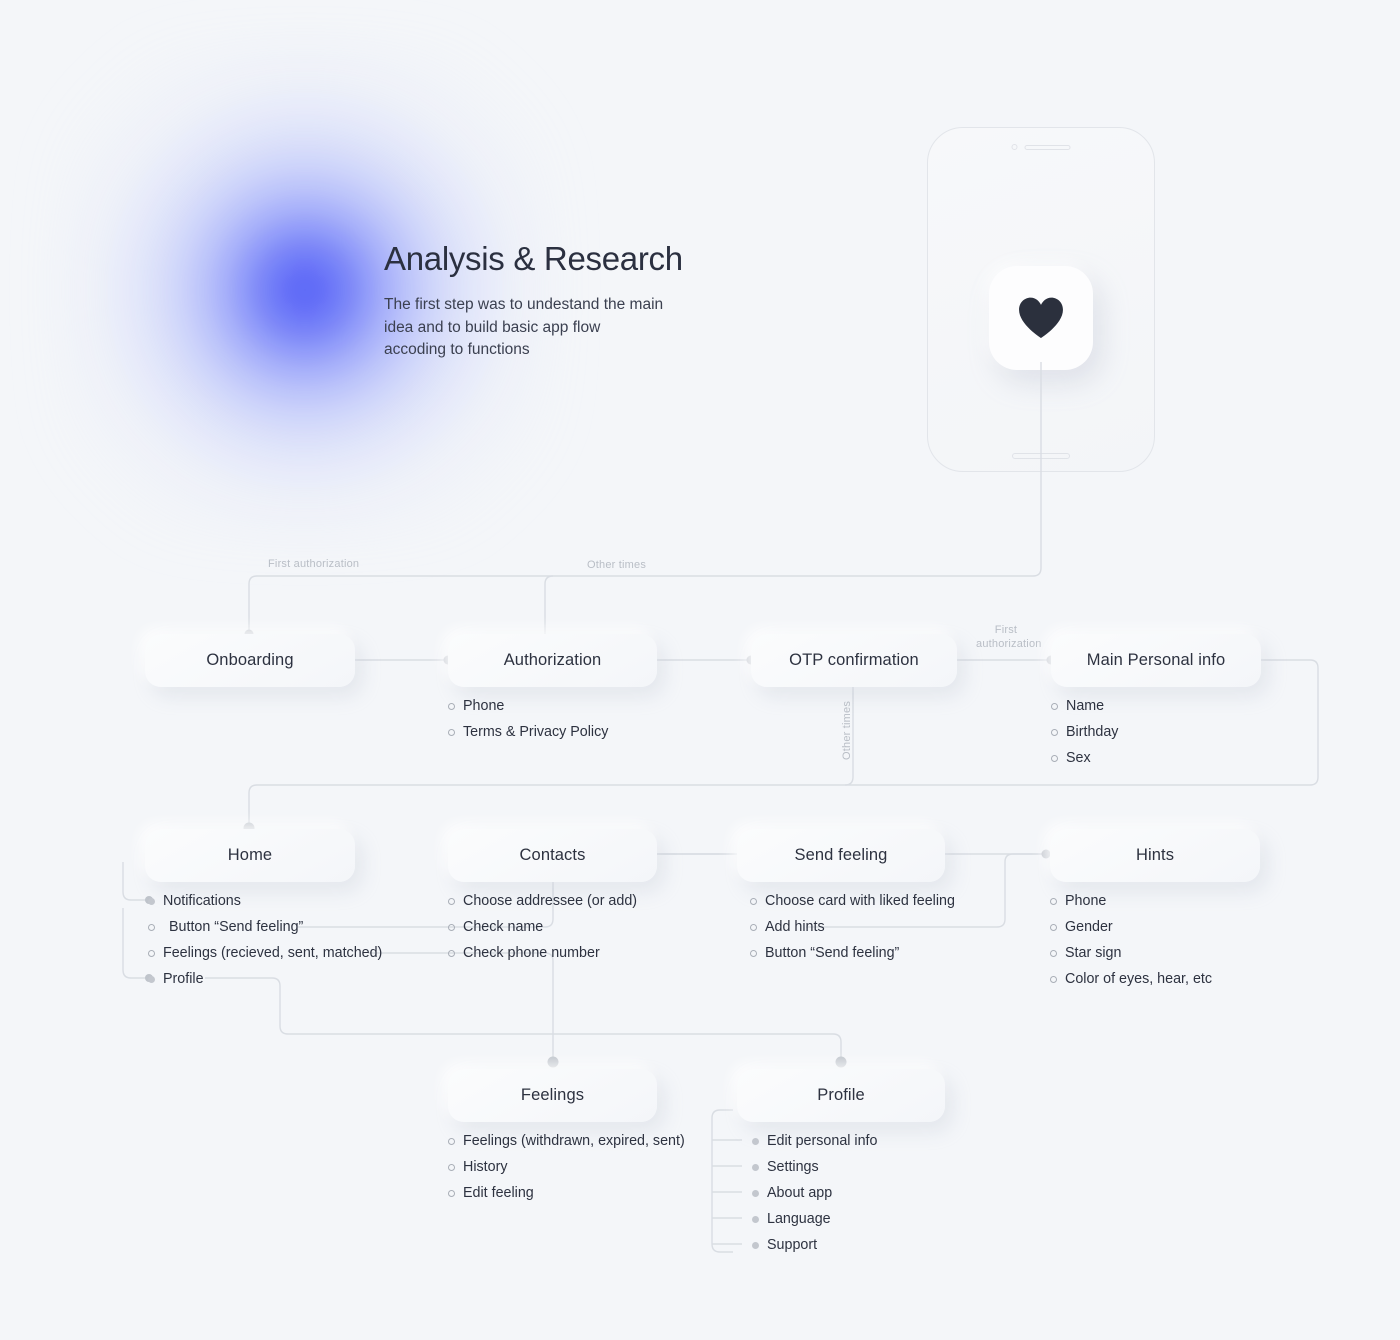  I want to click on wire-label-first-authorization-2: First authorization, so click(1008, 637).